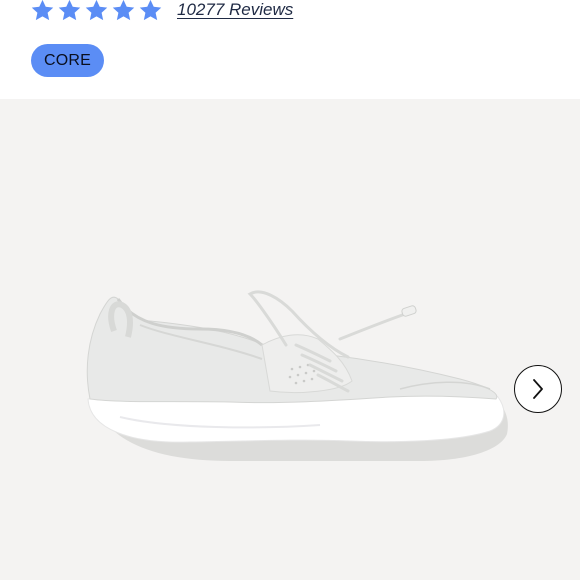 The image size is (580, 580). I want to click on core-badge: CORE, so click(68, 60).